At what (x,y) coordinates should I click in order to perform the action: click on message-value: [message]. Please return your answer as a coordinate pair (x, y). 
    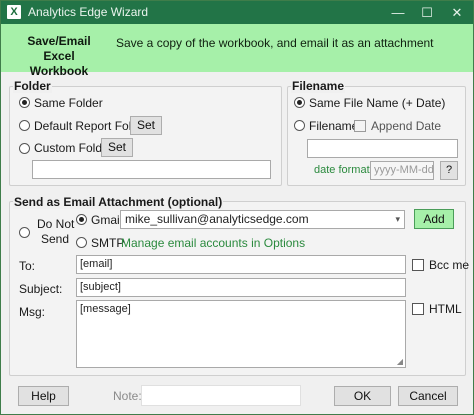
    Looking at the image, I should click on (105, 309).